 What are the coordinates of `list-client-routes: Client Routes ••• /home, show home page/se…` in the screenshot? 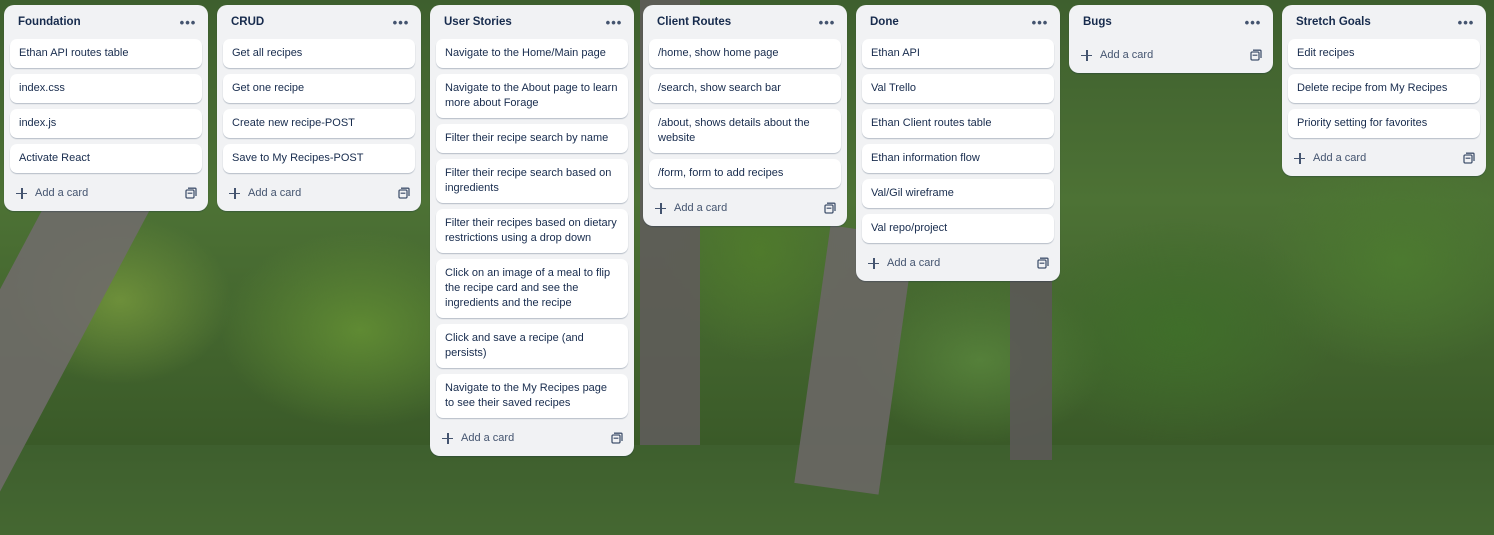 It's located at (745, 115).